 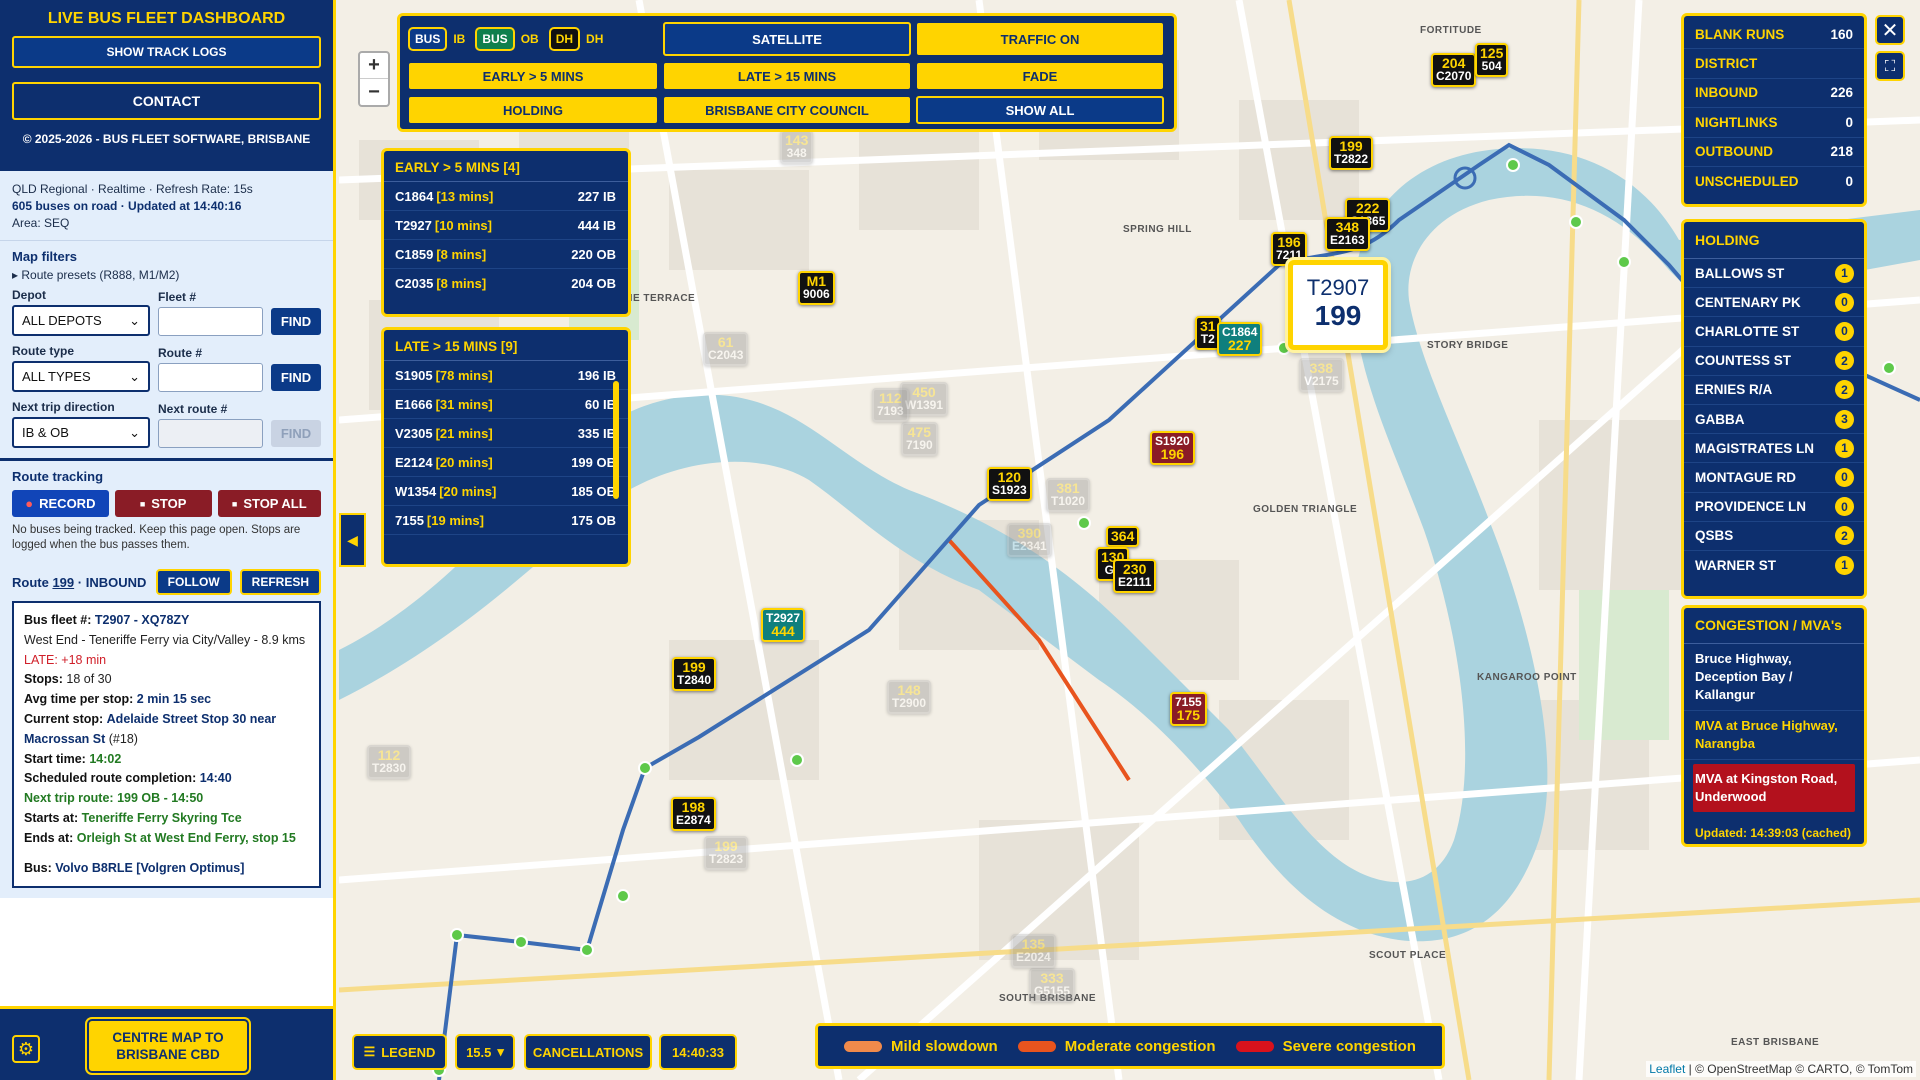 What do you see at coordinates (1774, 478) in the screenshot?
I see `holding-row: MONTAGUE RD 0` at bounding box center [1774, 478].